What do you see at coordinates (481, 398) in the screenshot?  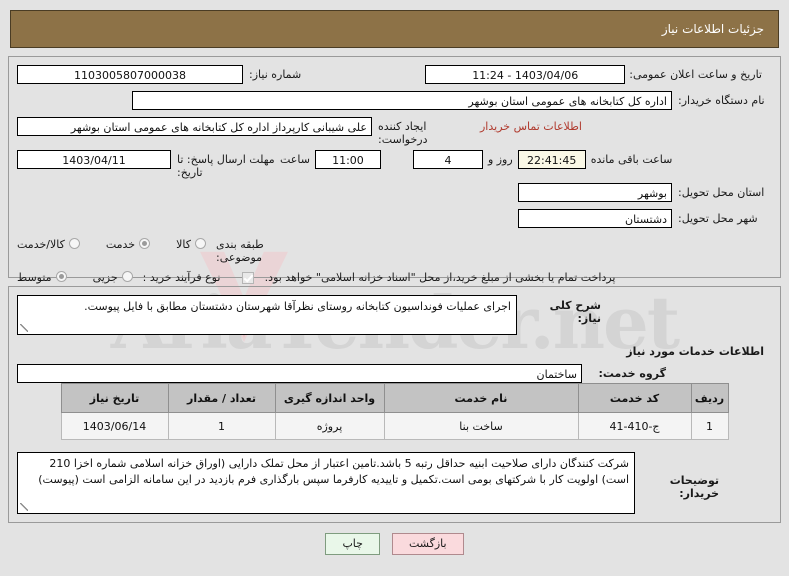 I see `col-name: نام خدمت` at bounding box center [481, 398].